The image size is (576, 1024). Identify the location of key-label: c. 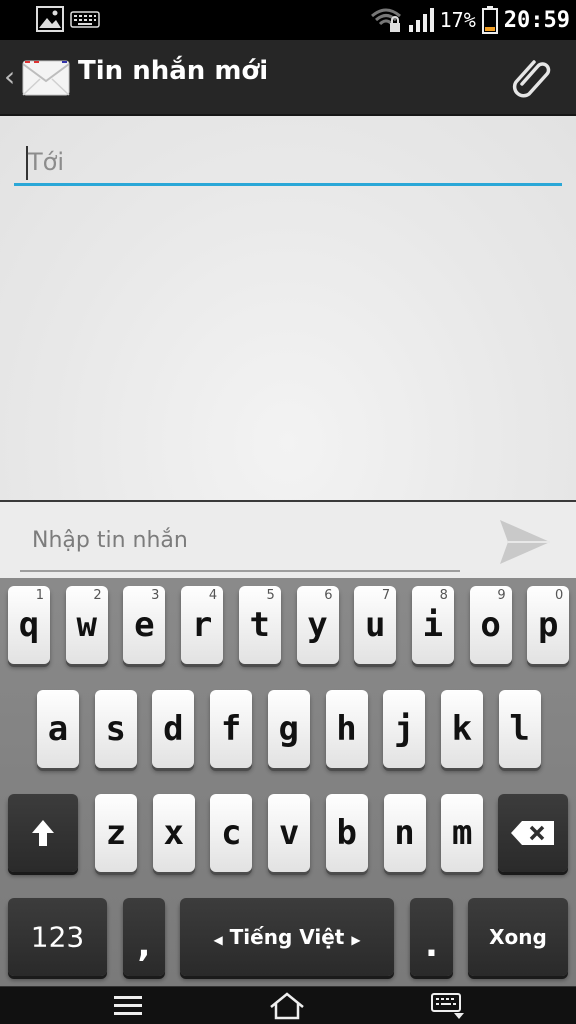
(231, 833).